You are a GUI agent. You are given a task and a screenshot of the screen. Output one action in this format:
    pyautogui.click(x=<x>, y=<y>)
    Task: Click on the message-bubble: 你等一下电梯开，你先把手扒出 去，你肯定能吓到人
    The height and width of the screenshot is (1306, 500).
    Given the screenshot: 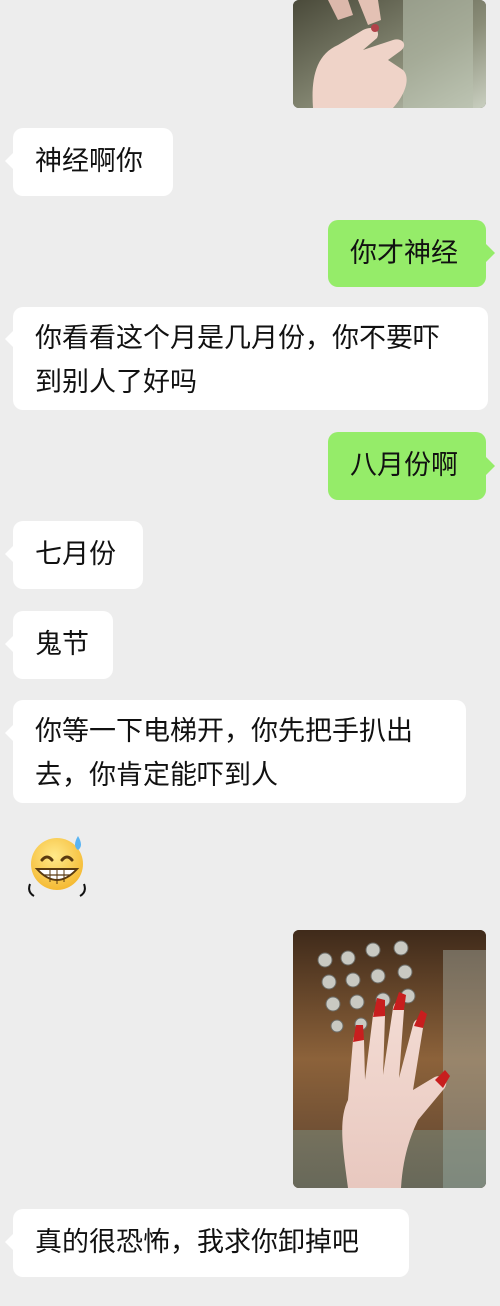 What is the action you would take?
    pyautogui.click(x=239, y=751)
    